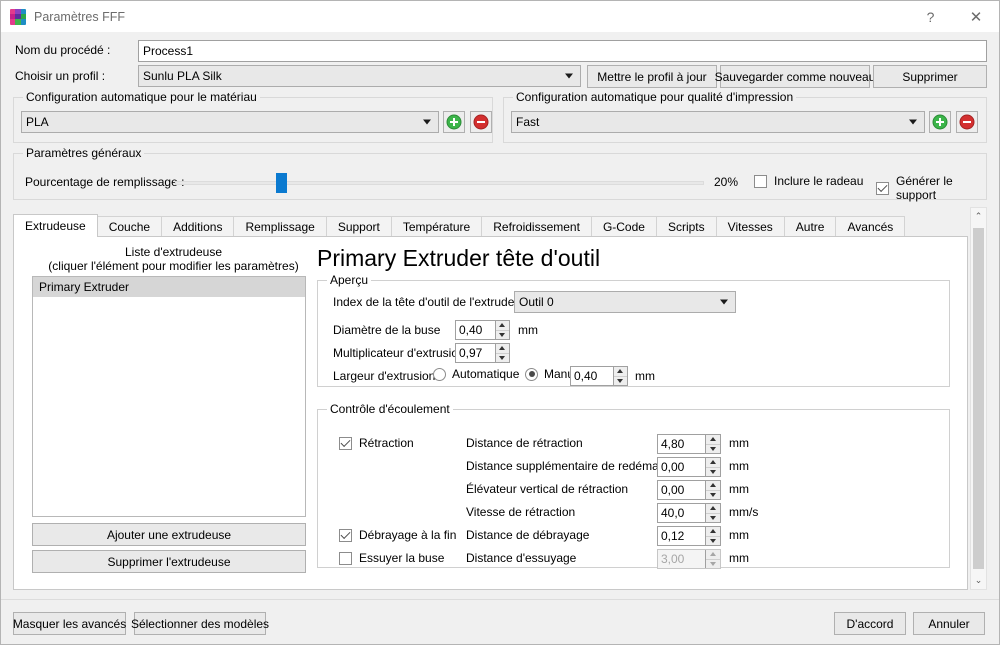  Describe the element at coordinates (625, 302) in the screenshot. I see `tool-index-select: Outil 0` at that location.